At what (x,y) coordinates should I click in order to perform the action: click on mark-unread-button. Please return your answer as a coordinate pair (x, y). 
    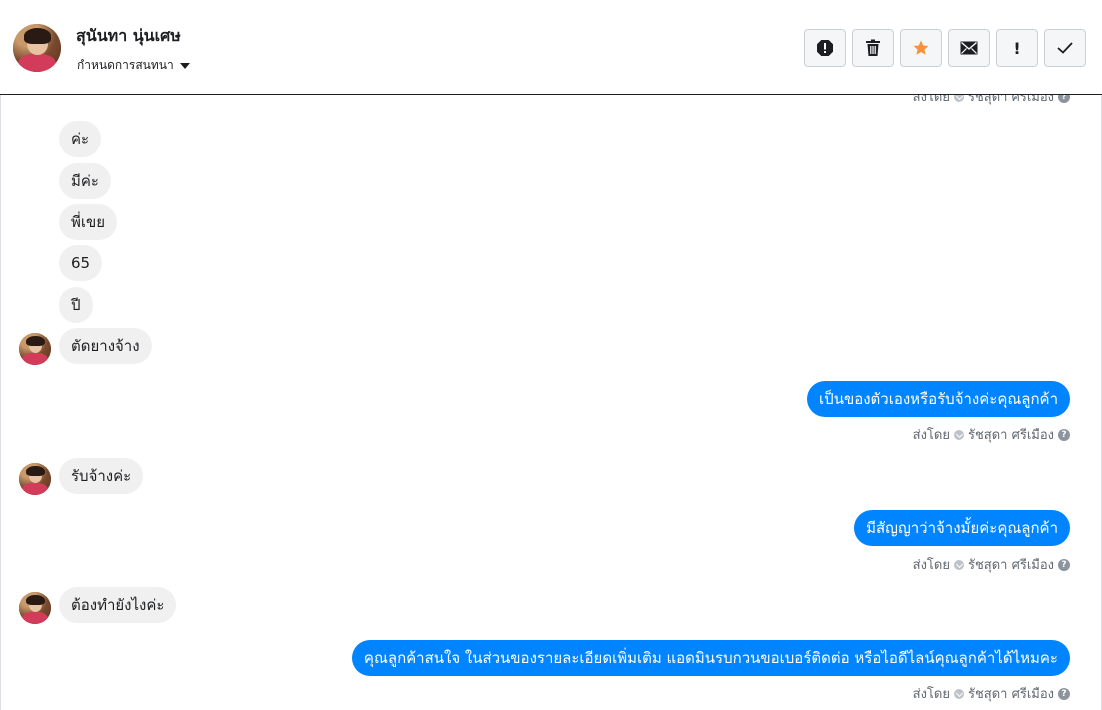
    Looking at the image, I should click on (969, 48).